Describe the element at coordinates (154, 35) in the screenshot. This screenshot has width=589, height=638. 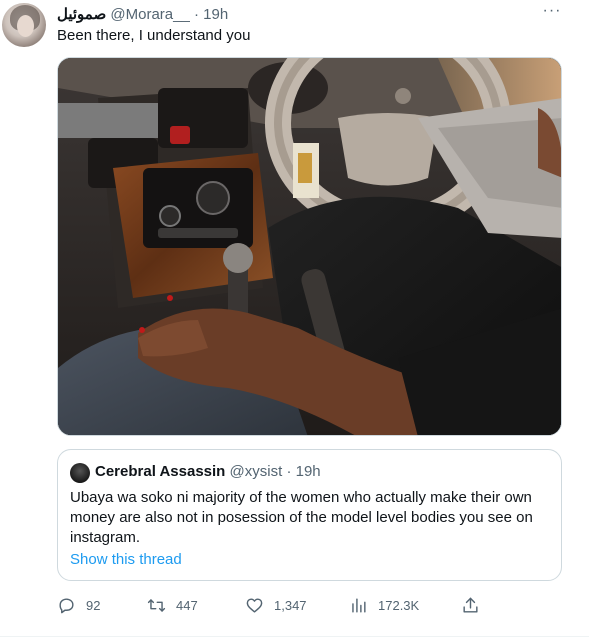
I see `tweet-text: Been there, I understand you` at that location.